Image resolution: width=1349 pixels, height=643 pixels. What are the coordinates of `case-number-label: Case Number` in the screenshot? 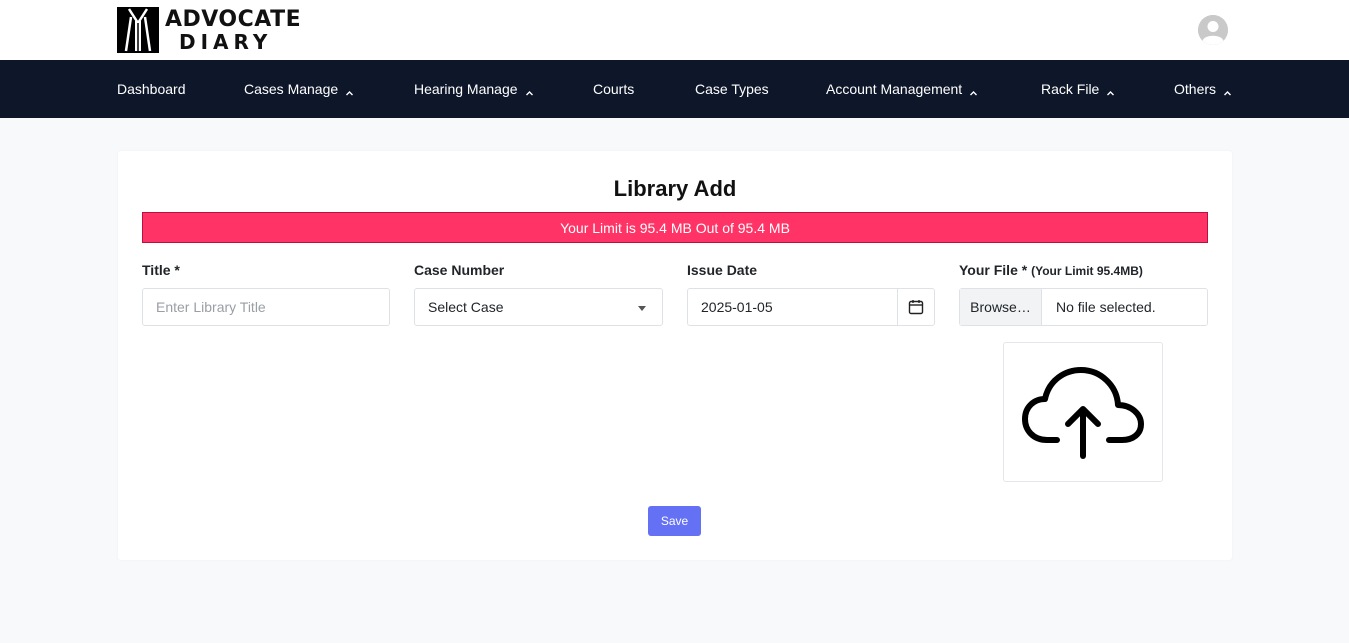 It's located at (459, 270).